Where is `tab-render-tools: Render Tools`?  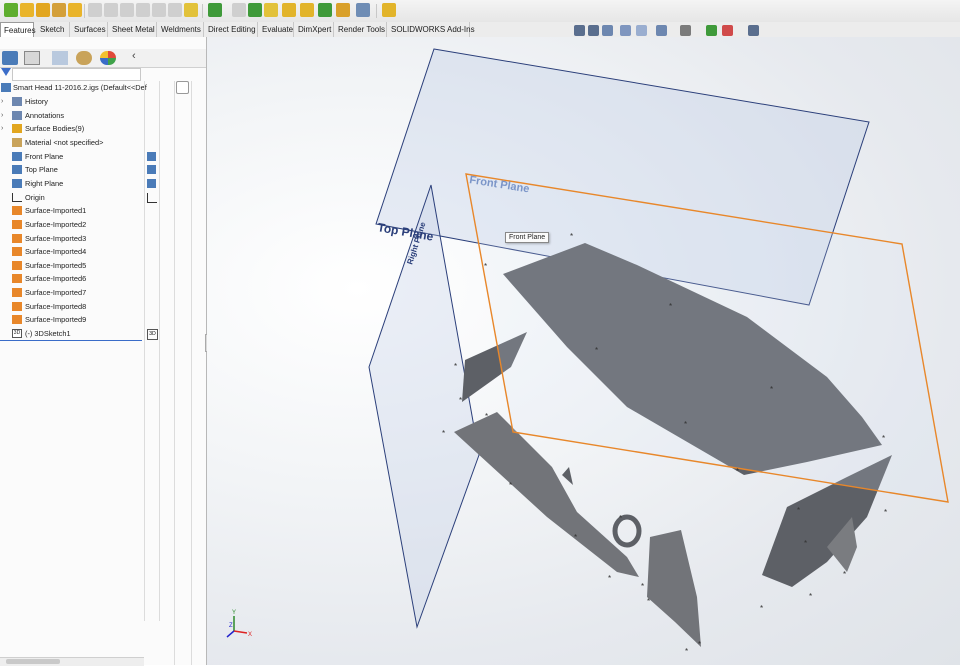 tab-render-tools: Render Tools is located at coordinates (361, 29).